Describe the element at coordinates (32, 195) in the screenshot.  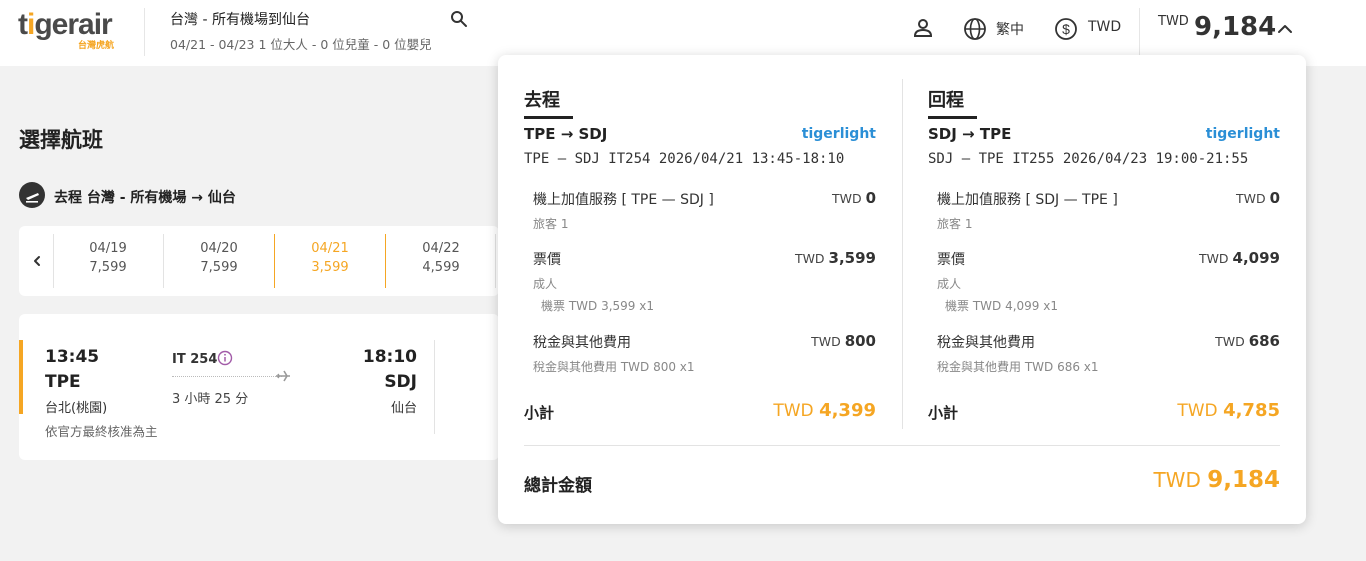
I see `departure-plane-icon` at that location.